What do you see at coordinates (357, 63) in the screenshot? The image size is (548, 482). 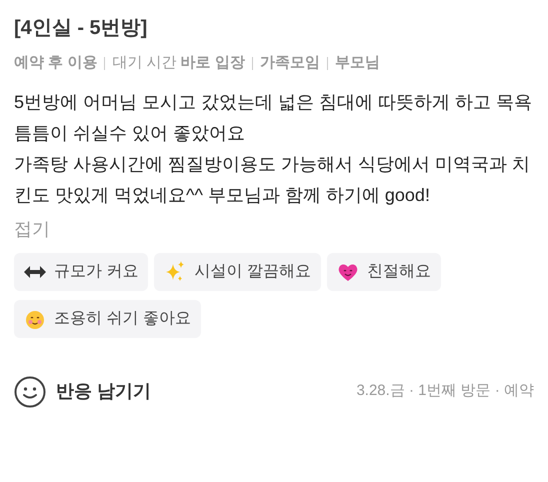 I see `visit-info: 부모님` at bounding box center [357, 63].